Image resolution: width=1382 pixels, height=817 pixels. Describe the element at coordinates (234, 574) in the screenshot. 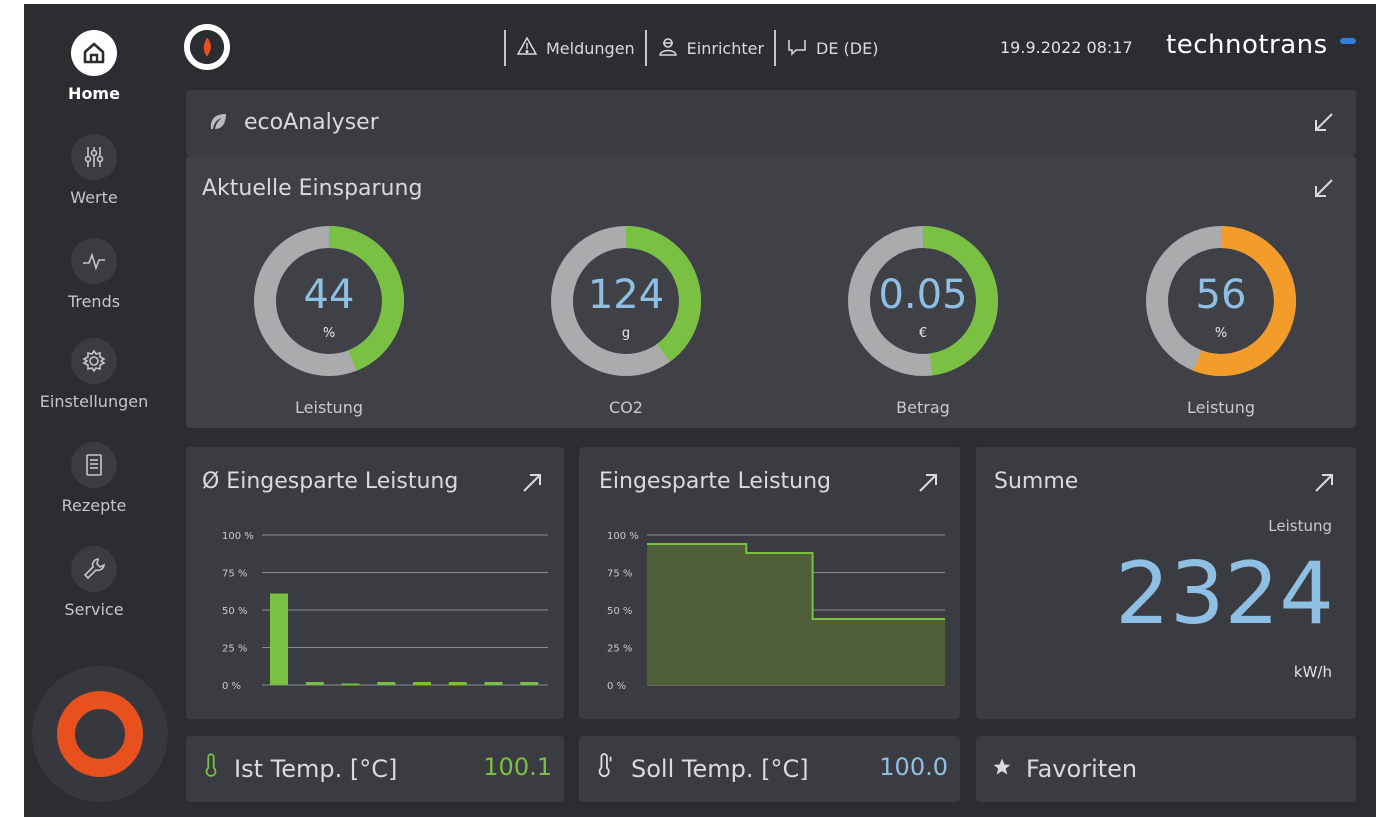

I see `bar-ytick: 75 %` at that location.